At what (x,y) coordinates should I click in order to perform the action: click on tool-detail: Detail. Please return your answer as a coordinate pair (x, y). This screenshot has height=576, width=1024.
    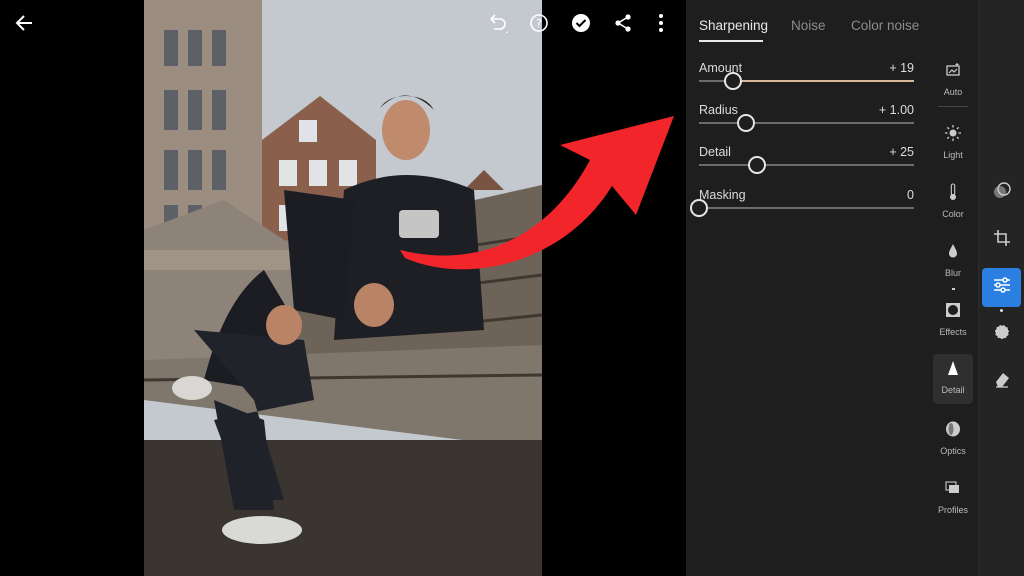
    Looking at the image, I should click on (953, 379).